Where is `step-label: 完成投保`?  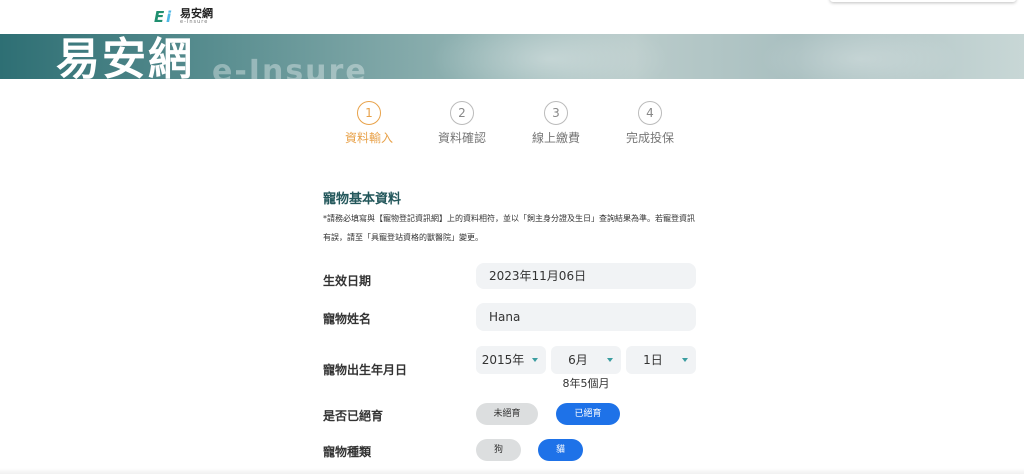 step-label: 完成投保 is located at coordinates (649, 138).